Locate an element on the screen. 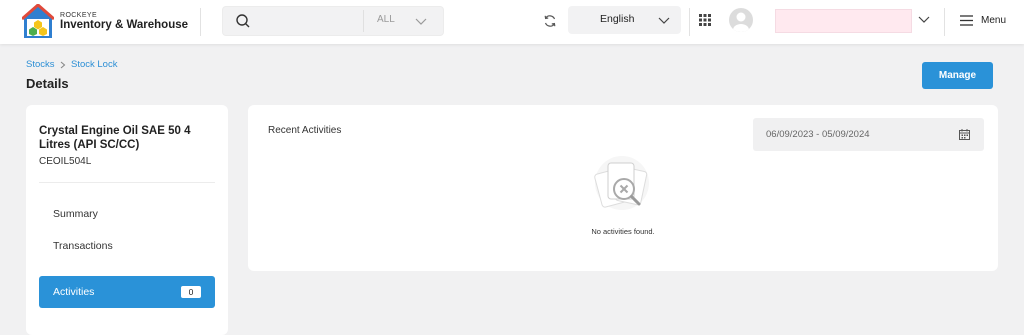  empty-state-message: No activities found. is located at coordinates (623, 231).